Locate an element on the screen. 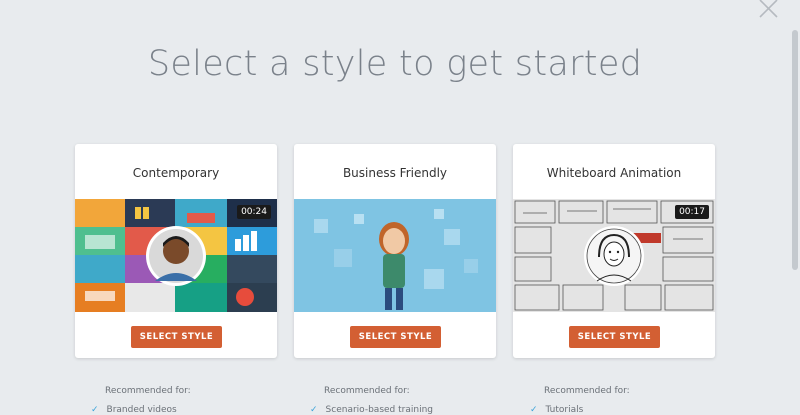 The width and height of the screenshot is (800, 415). style-card-whiteboard-animation: Whiteboard Animation 00:17 SELECT STYLE is located at coordinates (614, 251).